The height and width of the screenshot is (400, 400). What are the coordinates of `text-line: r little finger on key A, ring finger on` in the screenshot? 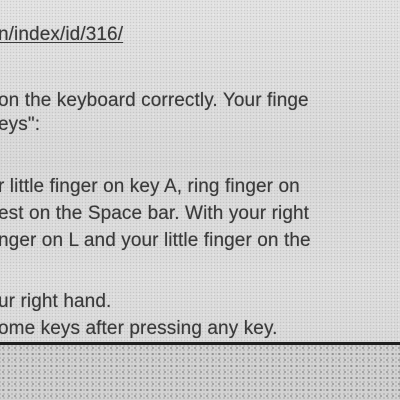 It's located at (150, 186).